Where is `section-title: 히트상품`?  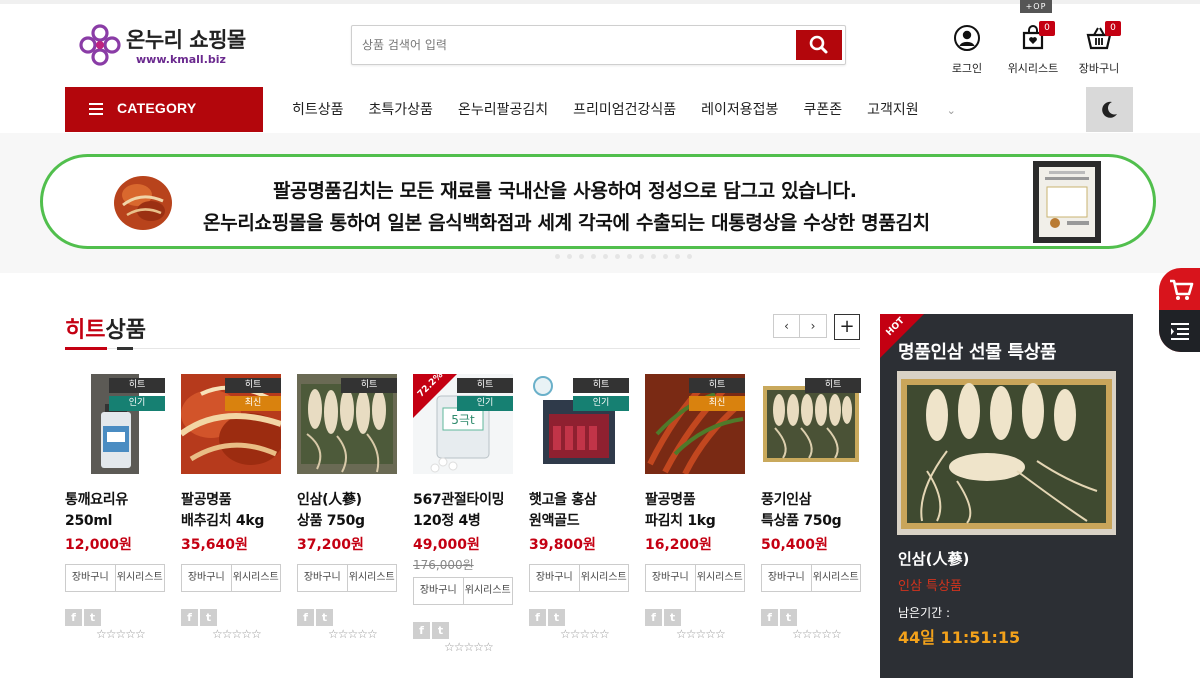 section-title: 히트상품 is located at coordinates (105, 328).